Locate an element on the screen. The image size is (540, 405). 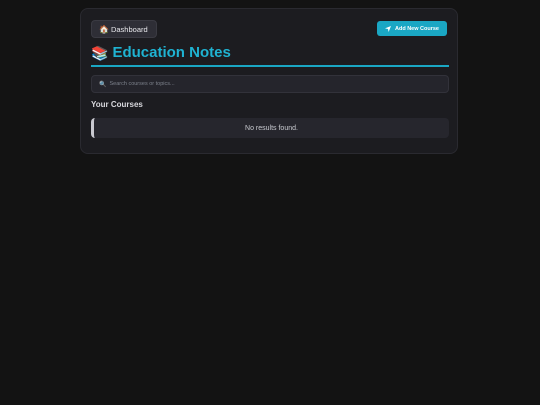
search-input is located at coordinates (274, 84).